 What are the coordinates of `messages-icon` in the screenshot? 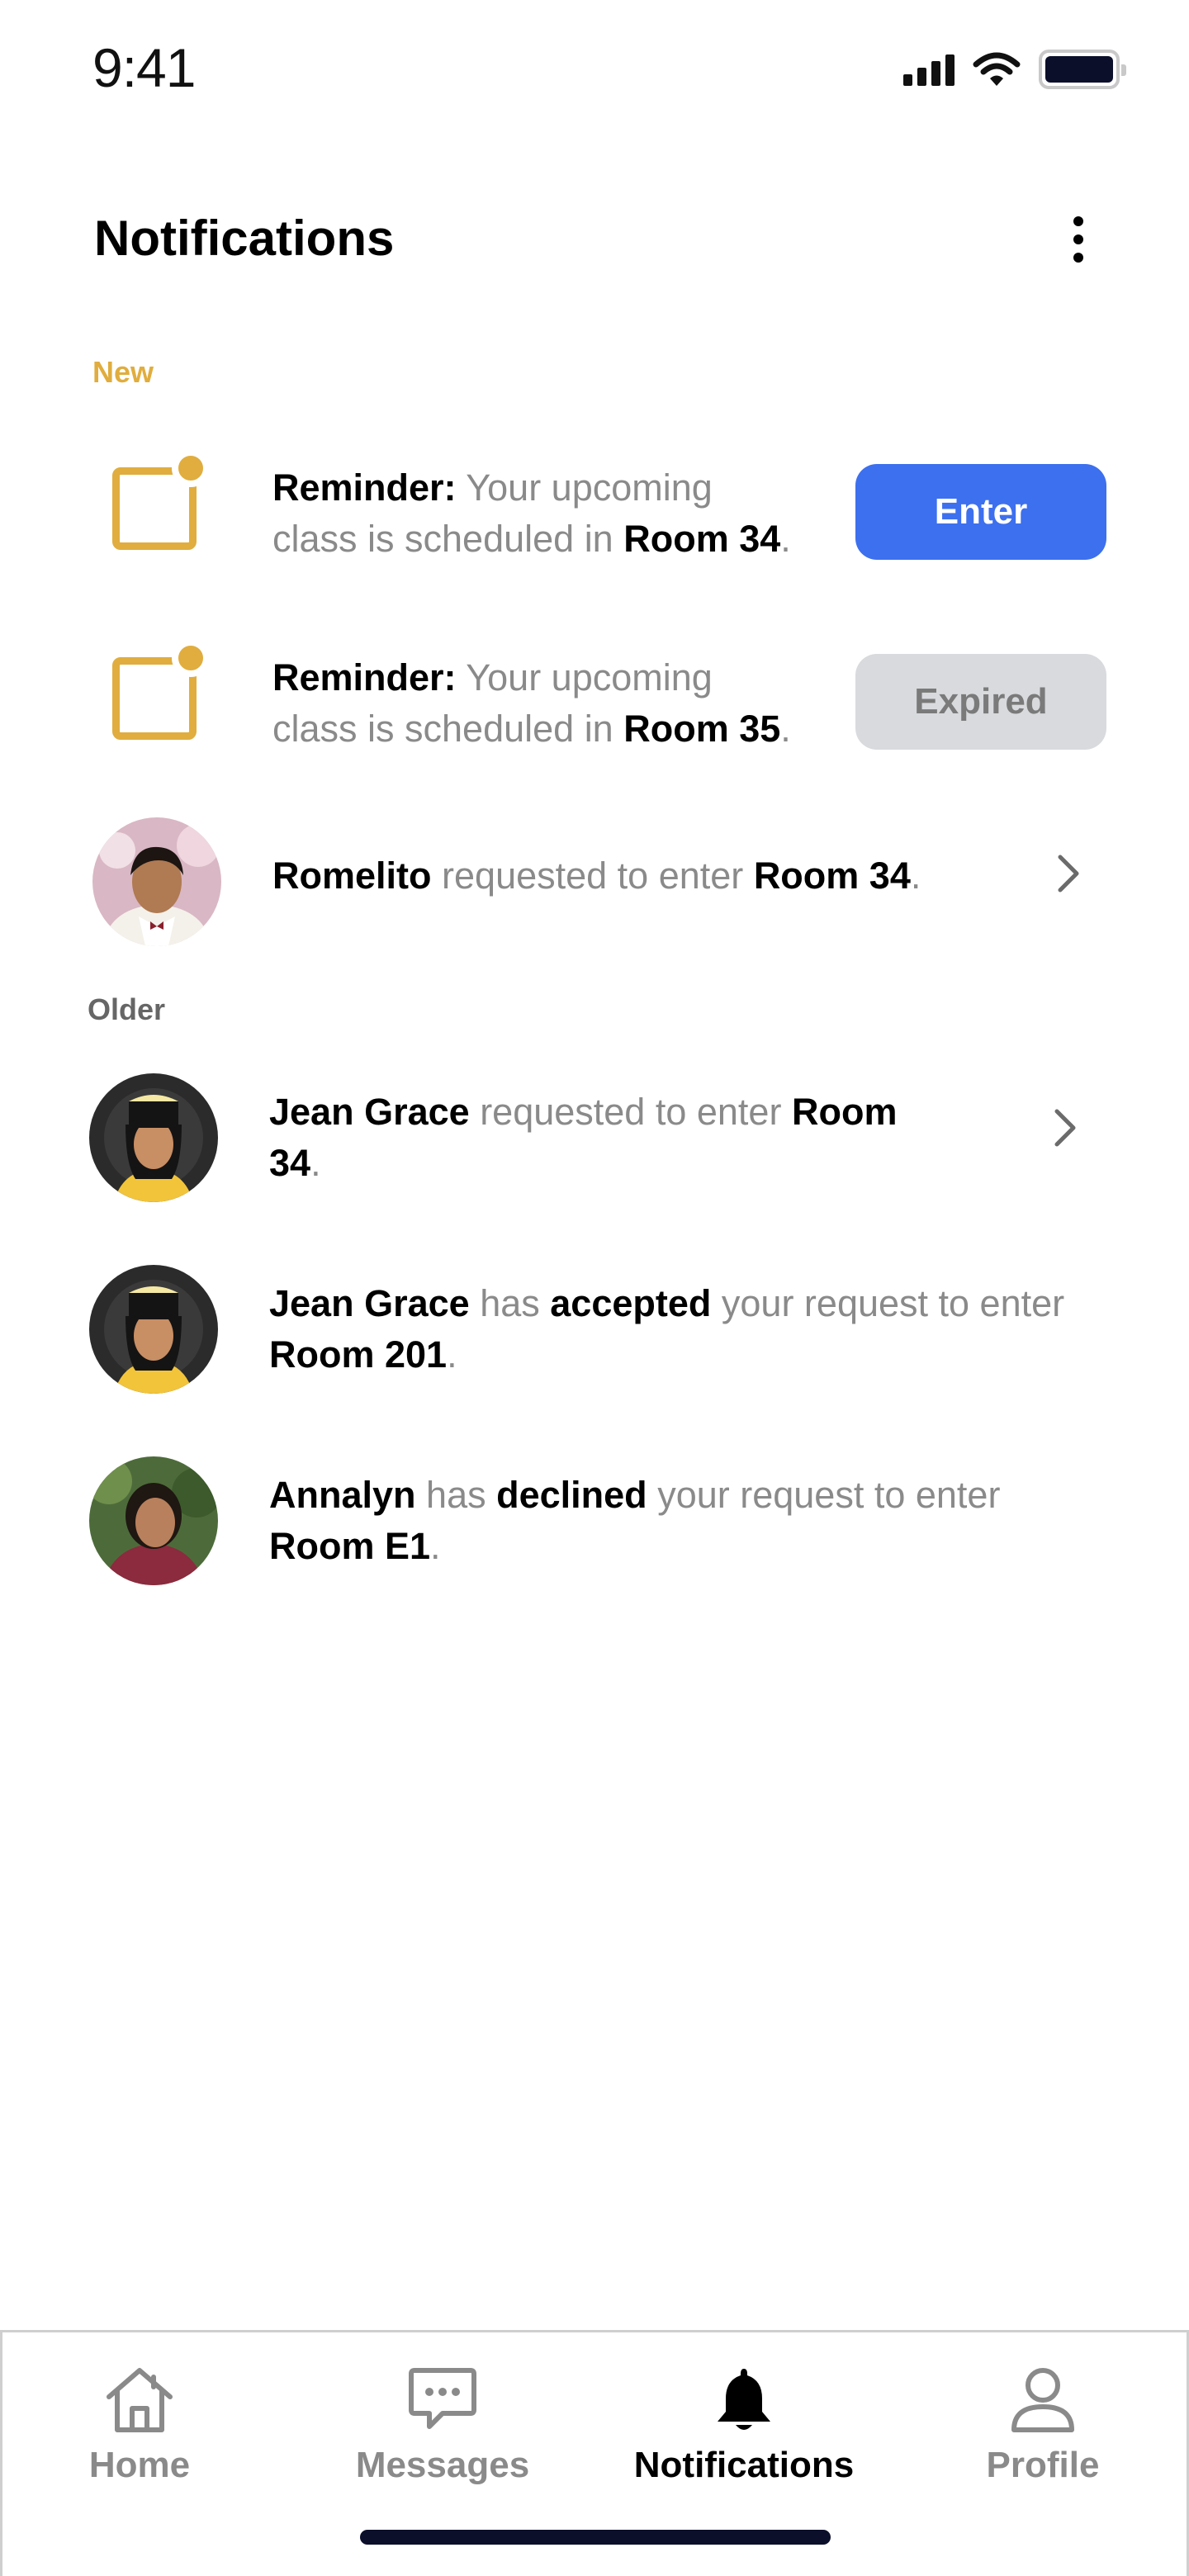 It's located at (442, 2398).